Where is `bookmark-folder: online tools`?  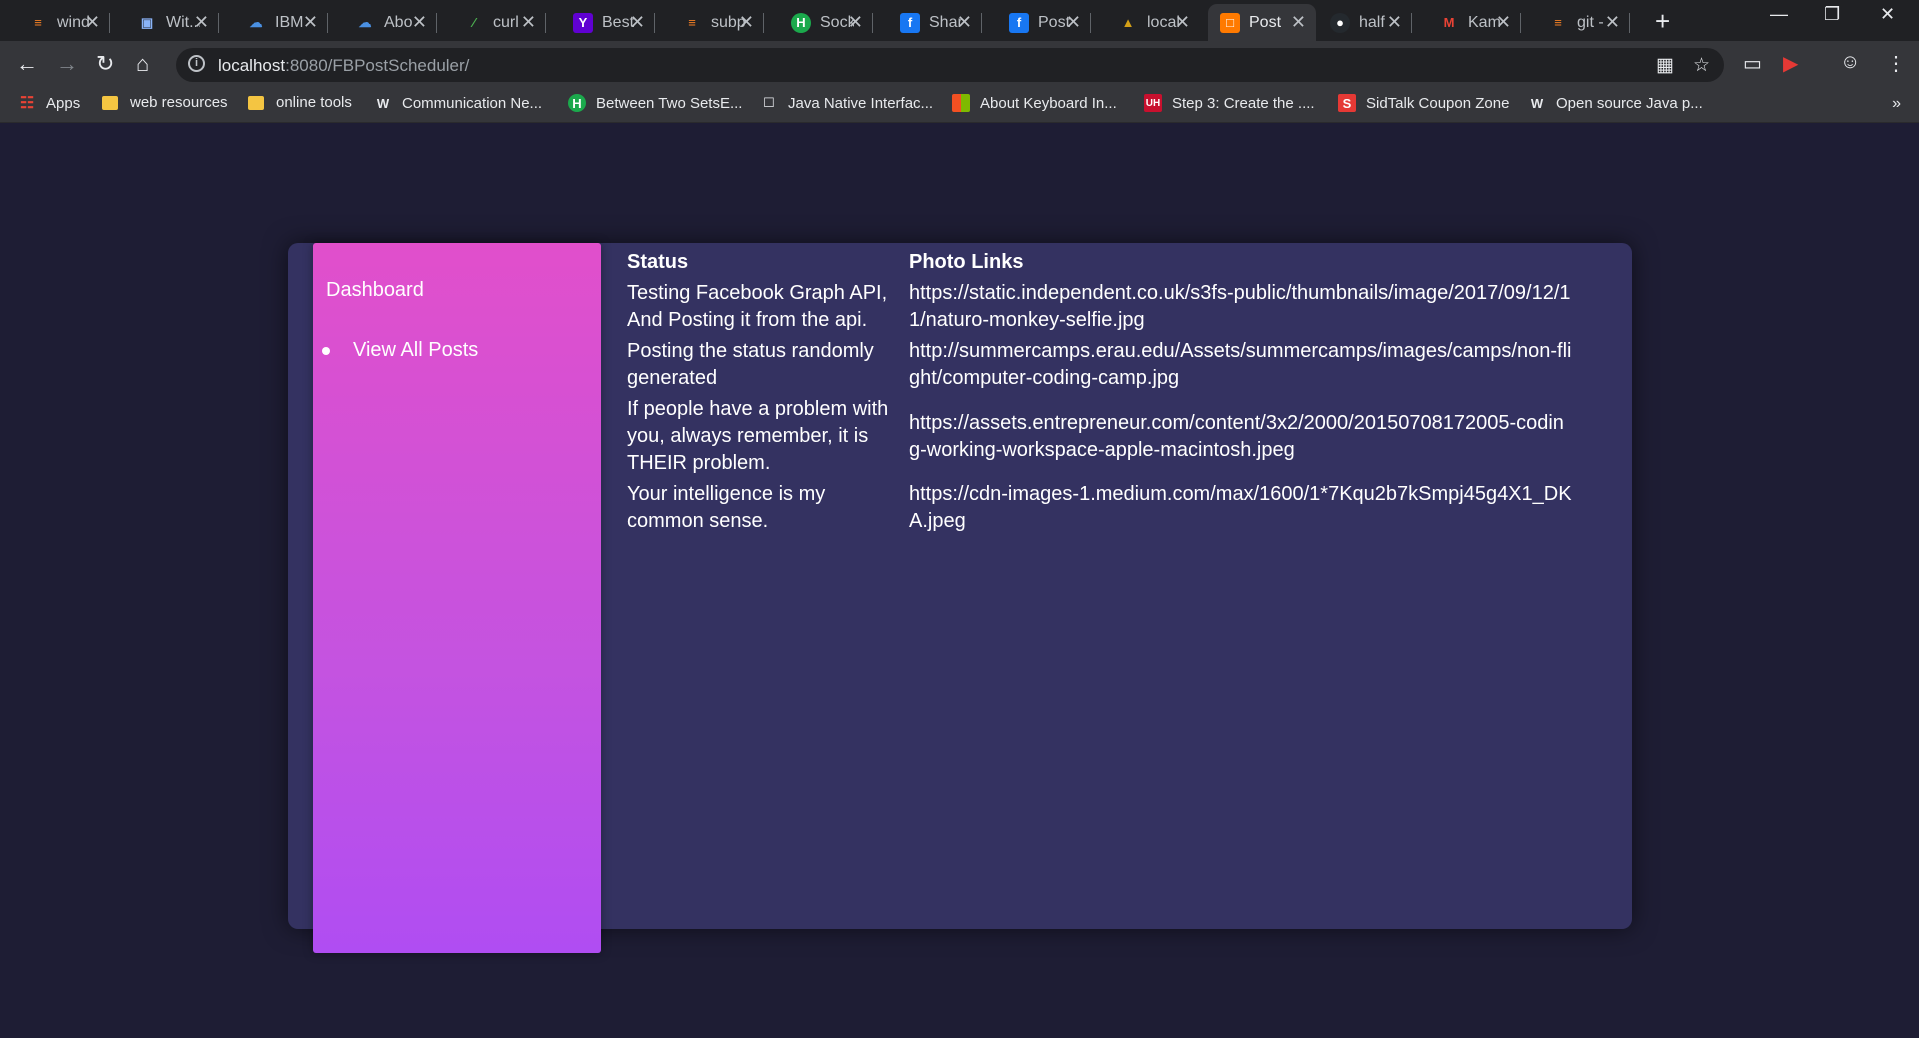
bookmark-folder: online tools is located at coordinates (300, 102).